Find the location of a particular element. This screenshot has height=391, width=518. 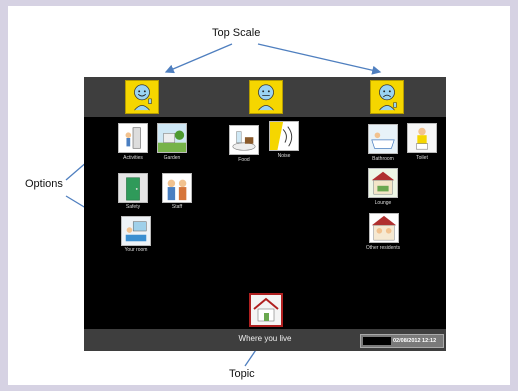

option-label: Your room is located at coordinates (136, 250).